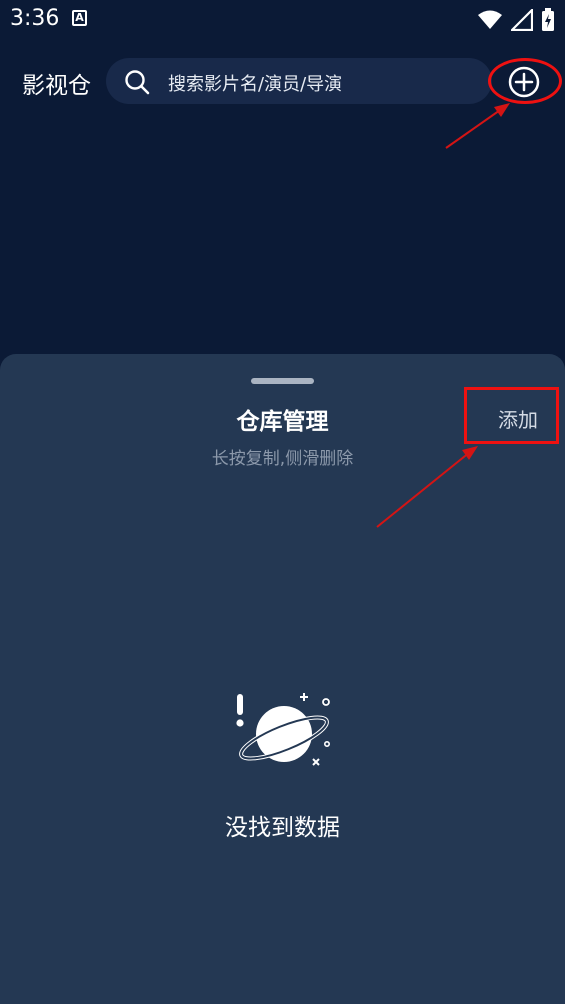  Describe the element at coordinates (79, 18) in the screenshot. I see `notification-app-icon: A` at that location.